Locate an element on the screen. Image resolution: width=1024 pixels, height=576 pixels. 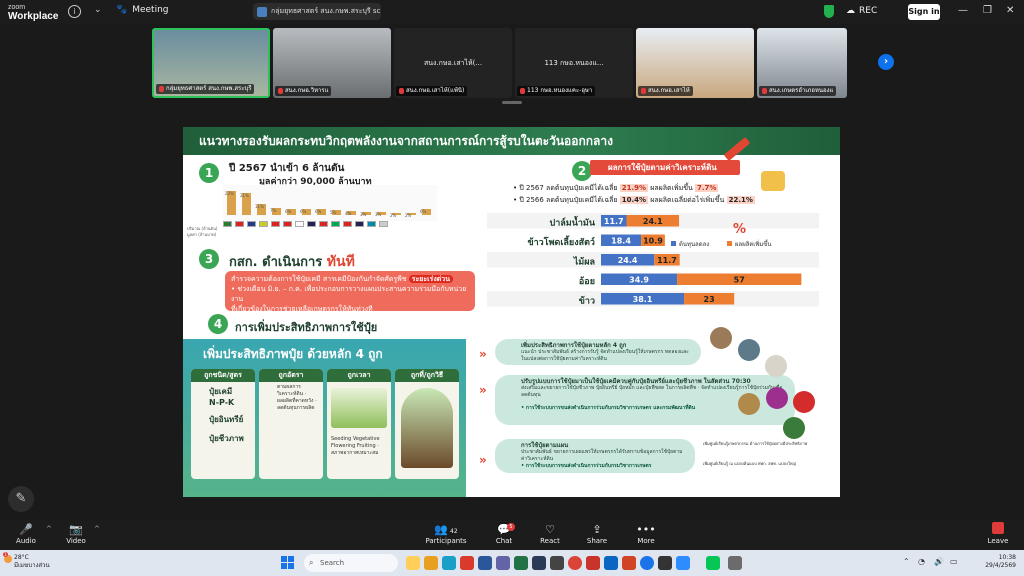
camera-app-icon is located at coordinates (557, 563).